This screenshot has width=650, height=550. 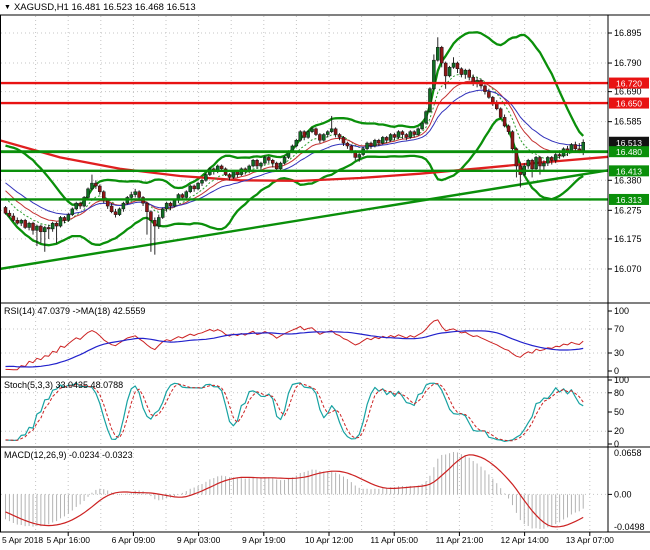 I want to click on price-tick-label: 16.070, so click(x=628, y=269).